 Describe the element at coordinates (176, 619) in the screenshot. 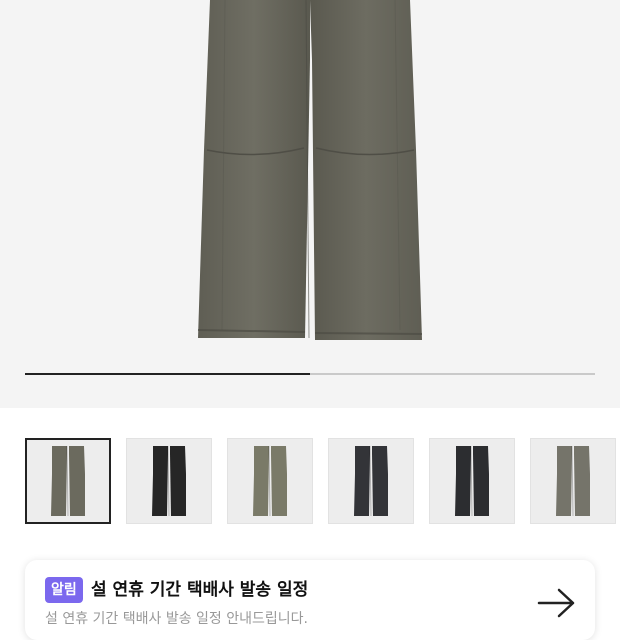

I see `notice-subtitle: 설 연휴 기간 택배사 발송 일정 안내드립니다.` at that location.